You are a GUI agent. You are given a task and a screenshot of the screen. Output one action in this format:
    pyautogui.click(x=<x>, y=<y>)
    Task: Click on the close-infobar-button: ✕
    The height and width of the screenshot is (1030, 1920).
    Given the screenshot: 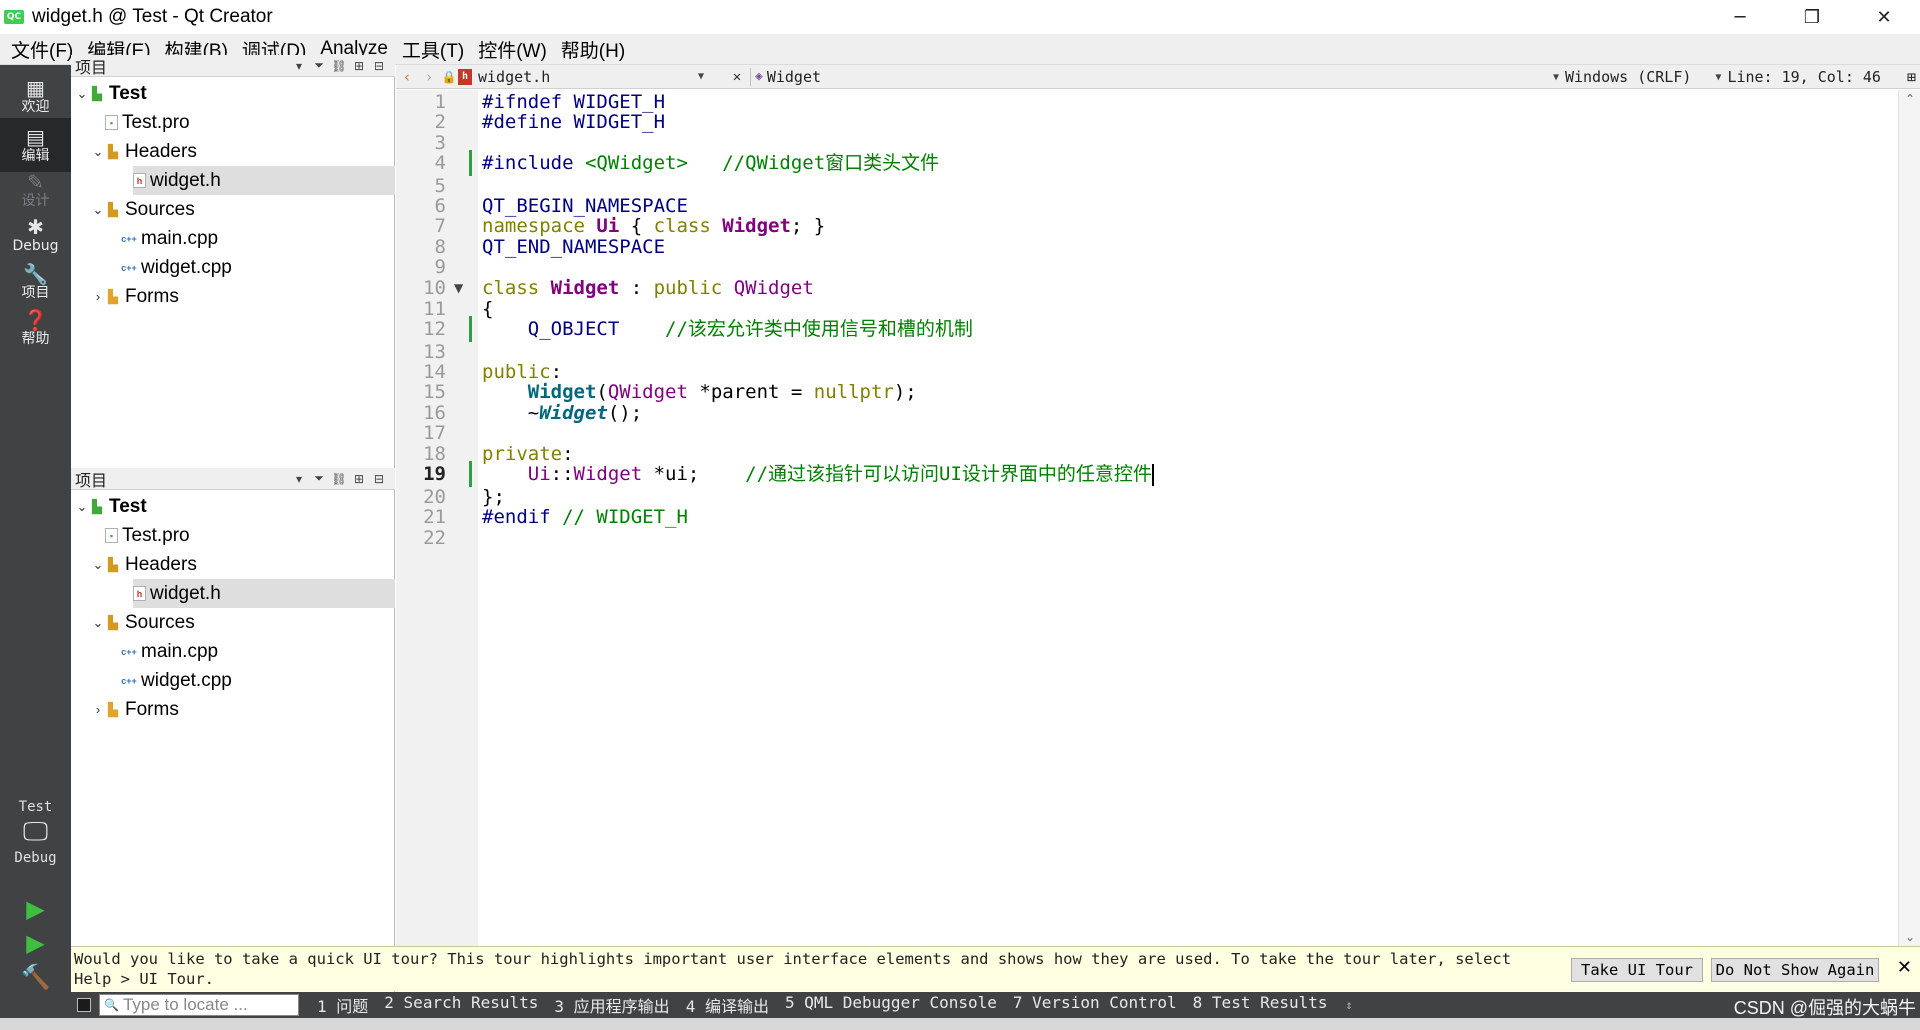 What is the action you would take?
    pyautogui.click(x=1904, y=967)
    